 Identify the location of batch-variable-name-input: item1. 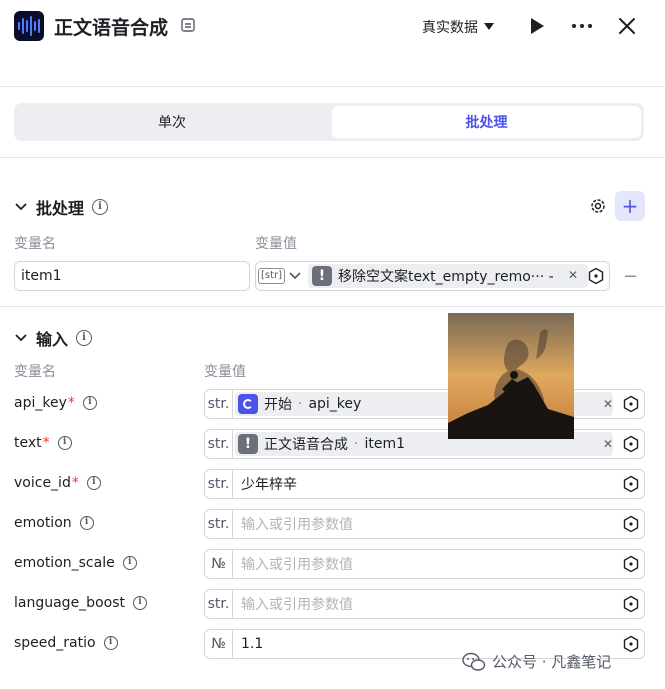
(132, 276).